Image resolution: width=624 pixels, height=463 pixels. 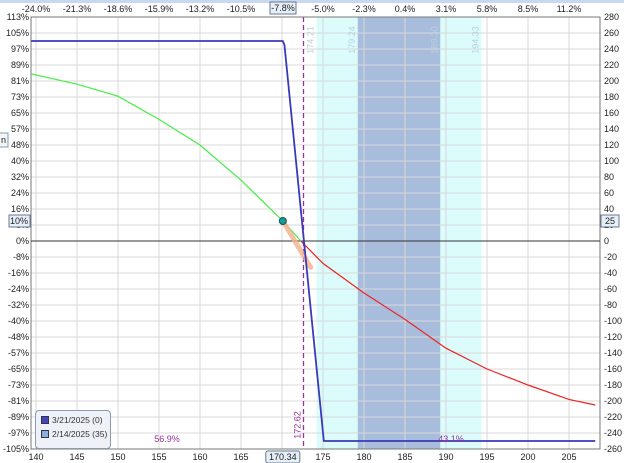 What do you see at coordinates (611, 145) in the screenshot?
I see `right-tick-label: 120` at bounding box center [611, 145].